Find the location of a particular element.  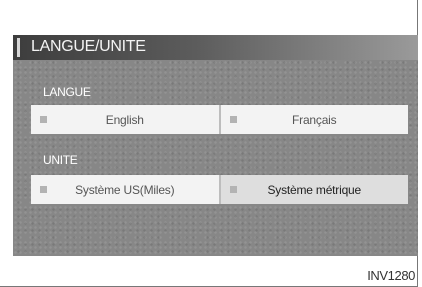

option-francais-label: Français is located at coordinates (314, 119).